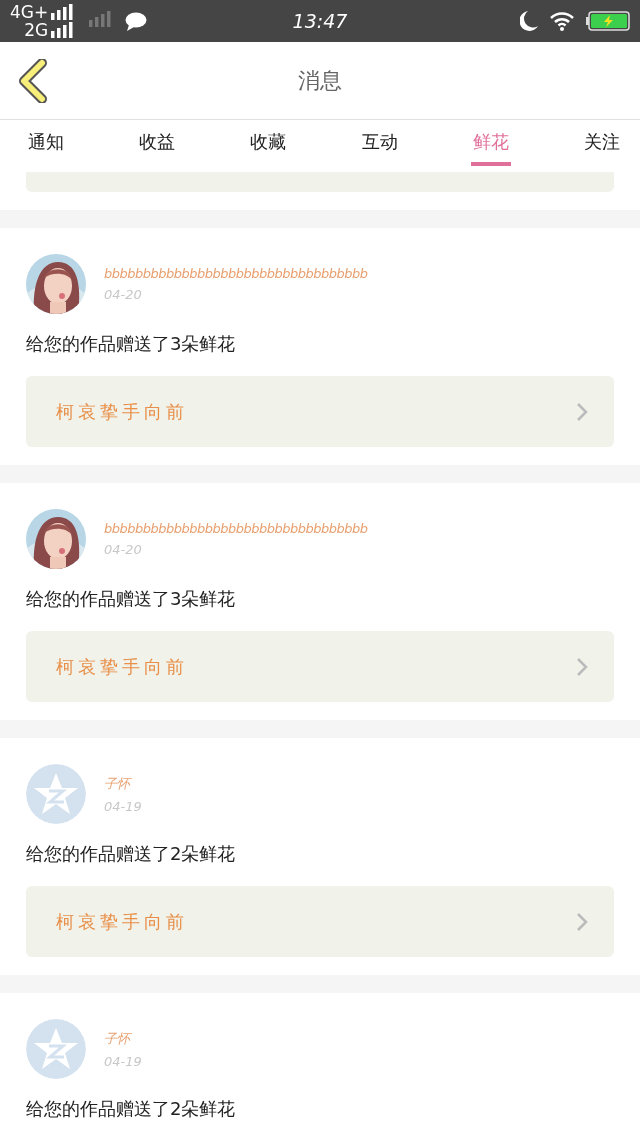 The height and width of the screenshot is (1138, 640). What do you see at coordinates (136, 21) in the screenshot?
I see `chat-icon` at bounding box center [136, 21].